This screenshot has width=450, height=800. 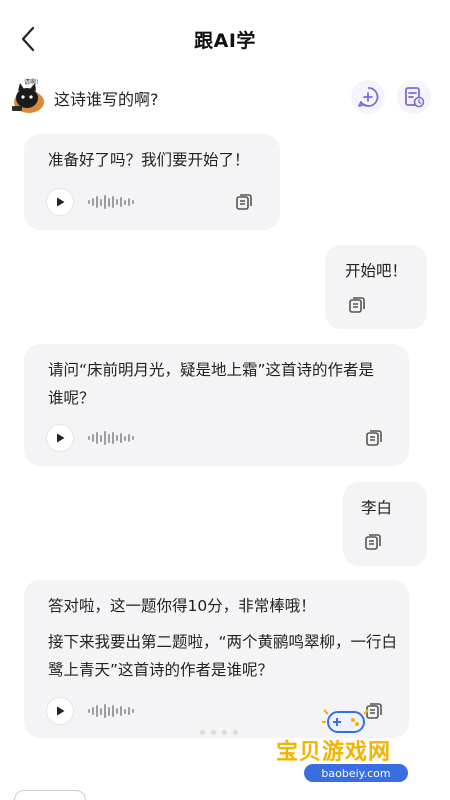 I want to click on bottom-input-chip, so click(x=50, y=795).